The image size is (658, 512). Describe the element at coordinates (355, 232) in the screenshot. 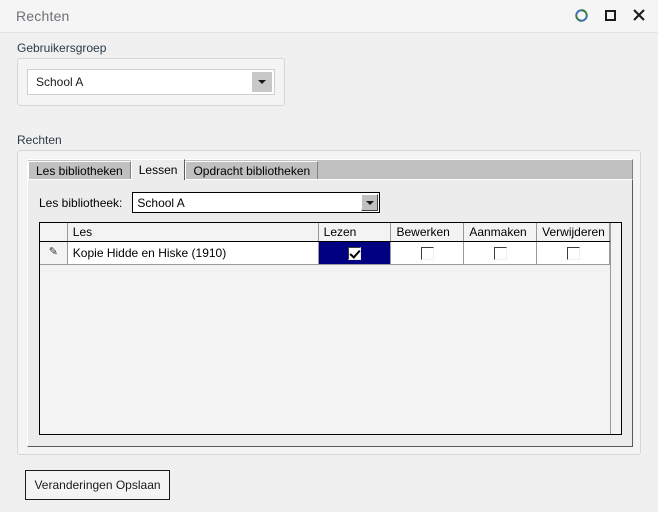

I see `column-header-lezen: Lezen` at that location.